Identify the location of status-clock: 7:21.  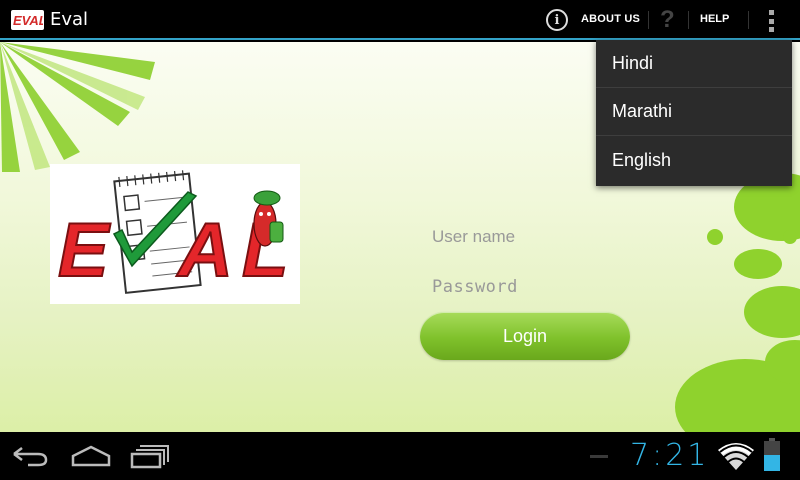
(670, 455).